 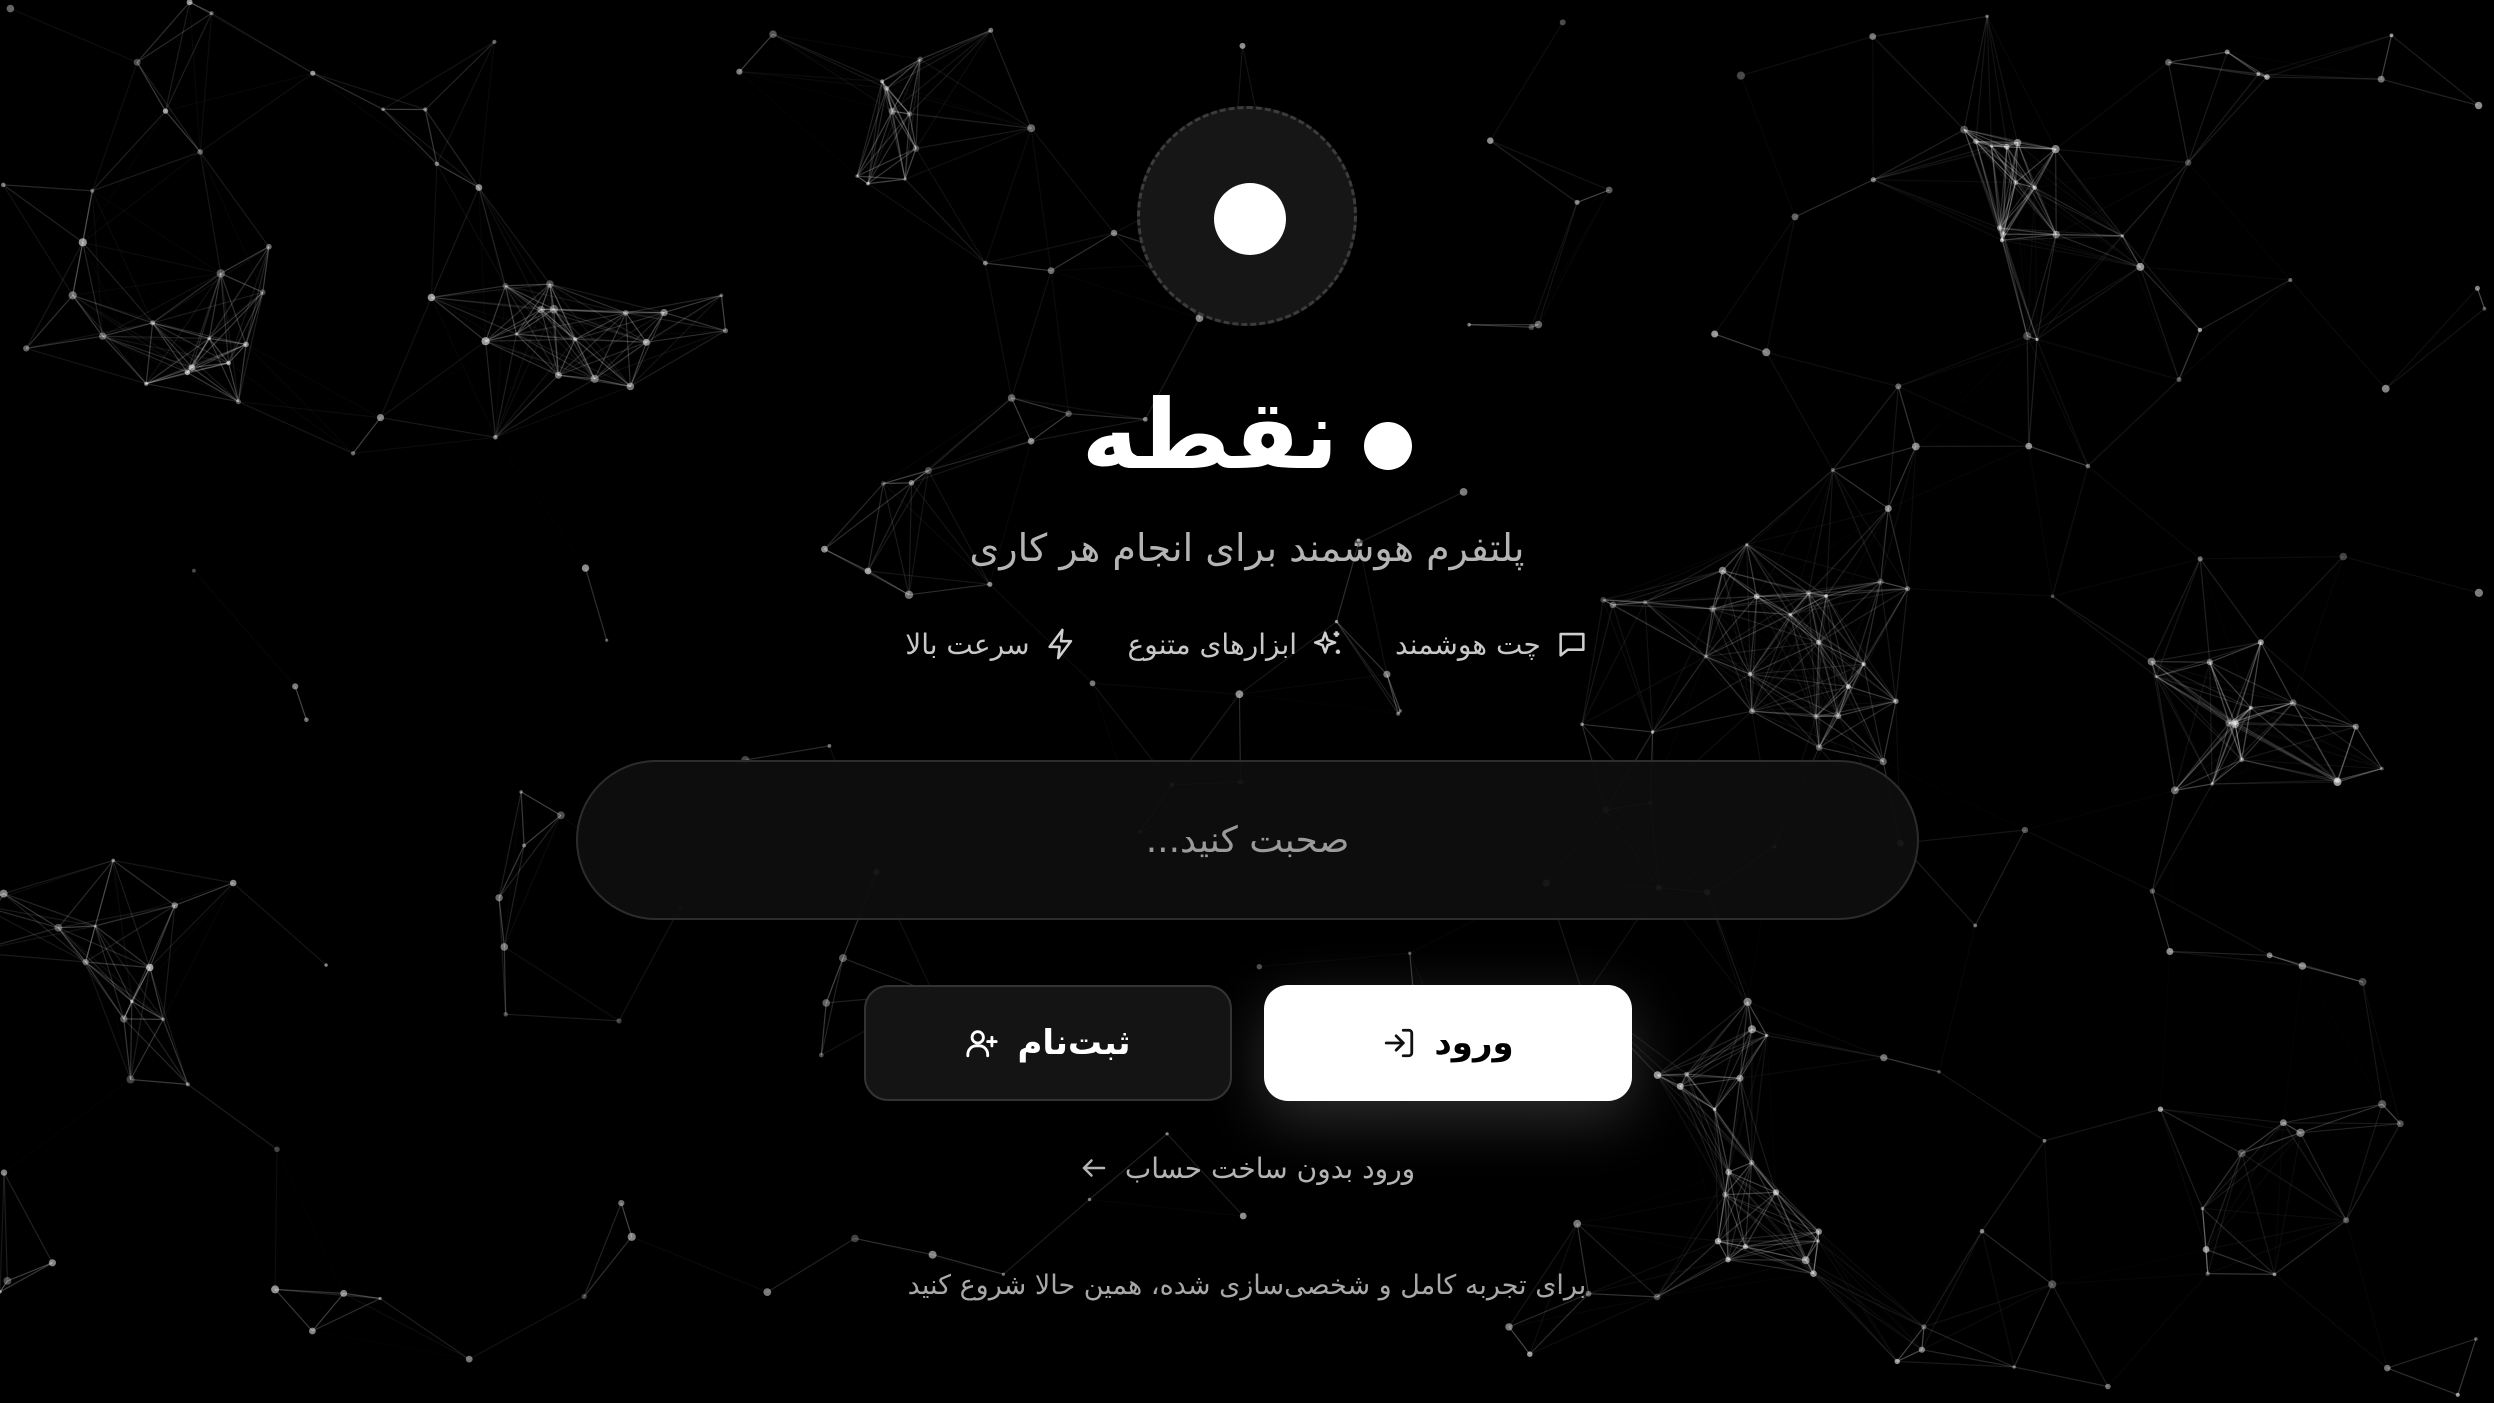 I want to click on chat-input, so click(x=1247, y=840).